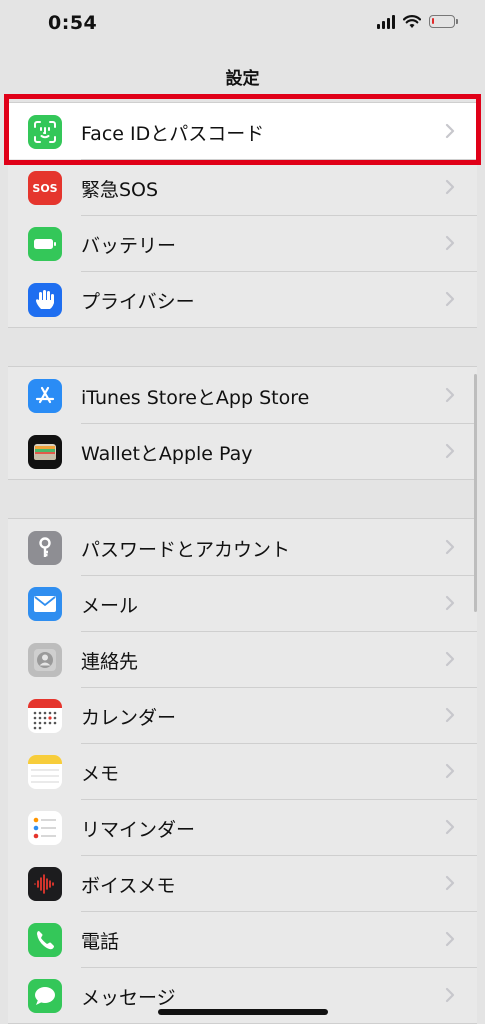 The image size is (485, 1024). I want to click on app-store-icon, so click(45, 396).